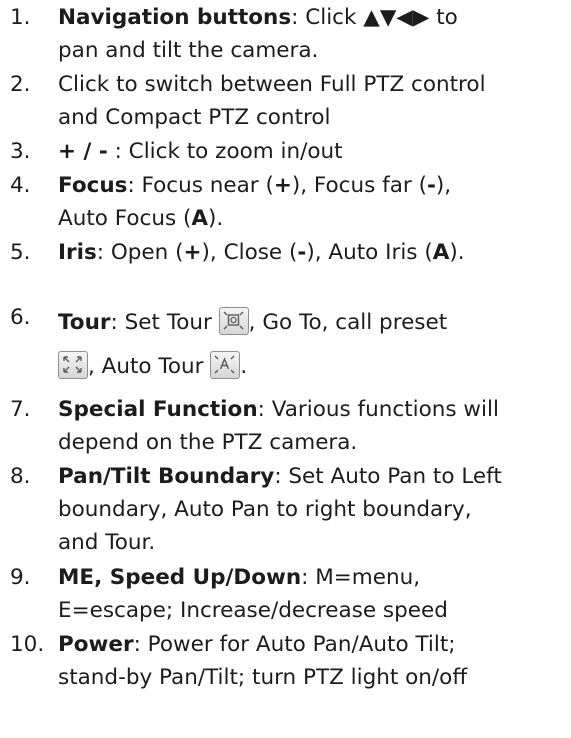 This screenshot has height=738, width=571. What do you see at coordinates (83, 151) in the screenshot?
I see `item-title: + / -` at bounding box center [83, 151].